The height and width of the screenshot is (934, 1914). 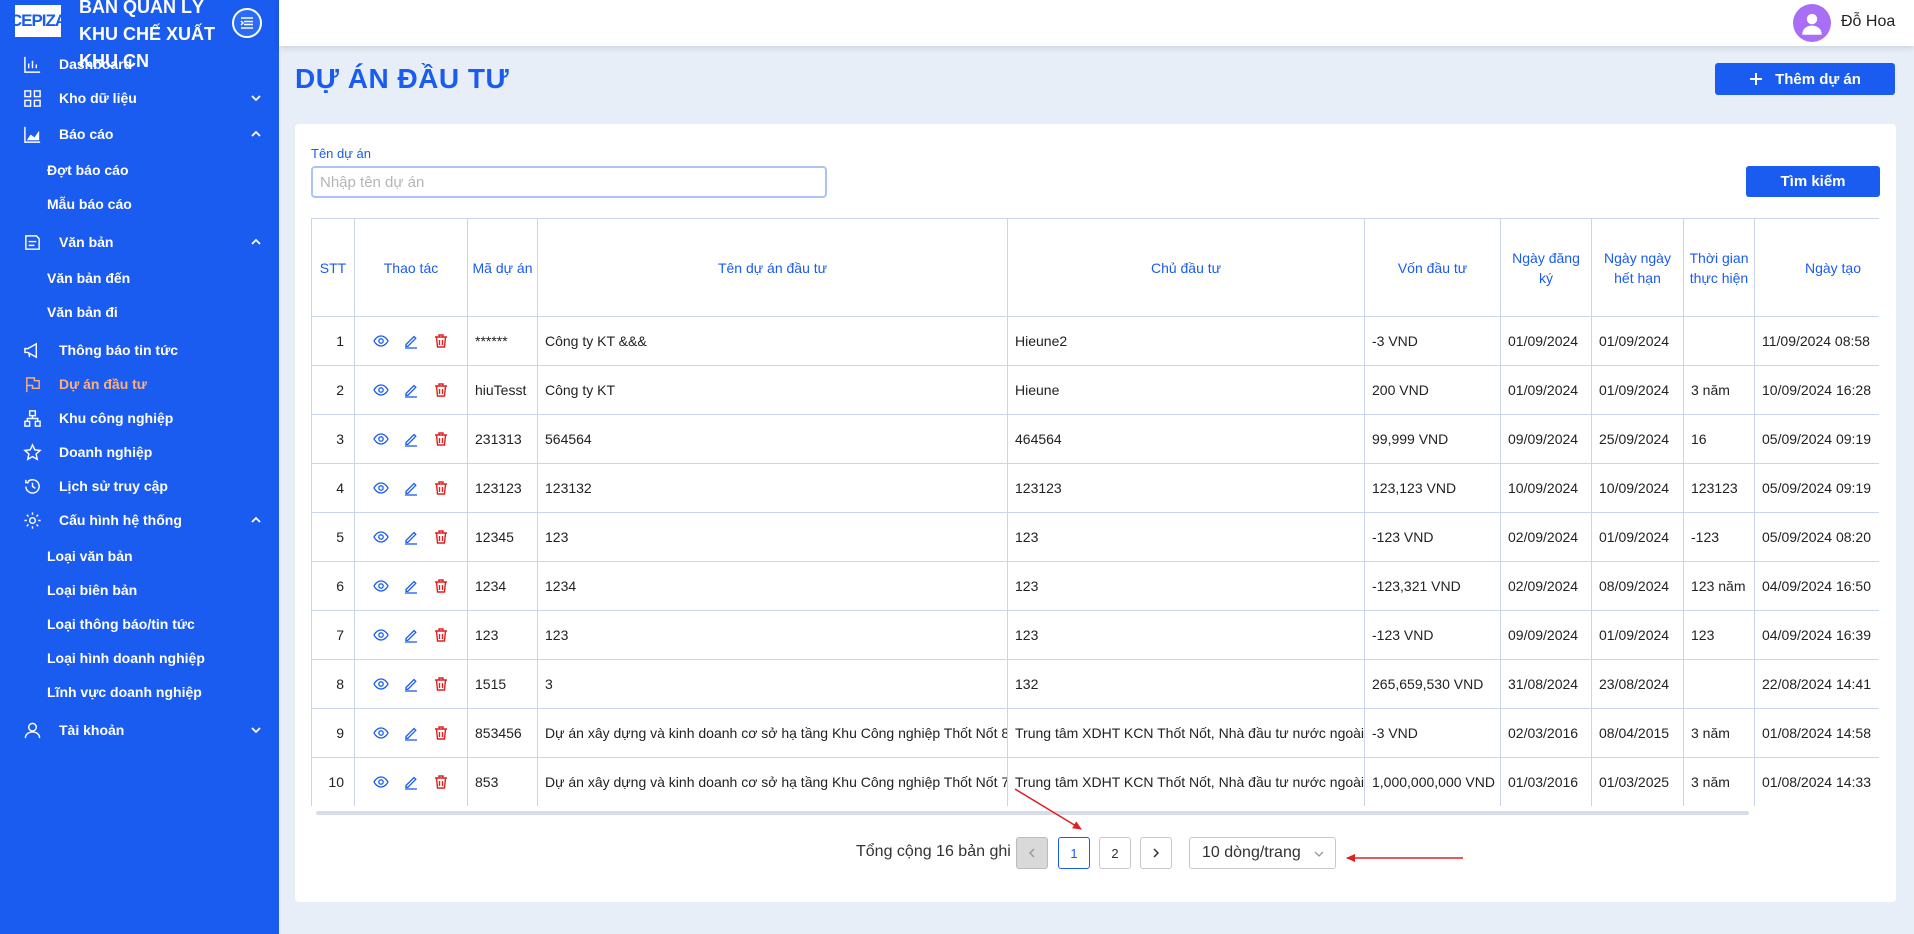 What do you see at coordinates (92, 590) in the screenshot?
I see `sidebar-subitem-loai-bien-ban: Loại biên bản` at bounding box center [92, 590].